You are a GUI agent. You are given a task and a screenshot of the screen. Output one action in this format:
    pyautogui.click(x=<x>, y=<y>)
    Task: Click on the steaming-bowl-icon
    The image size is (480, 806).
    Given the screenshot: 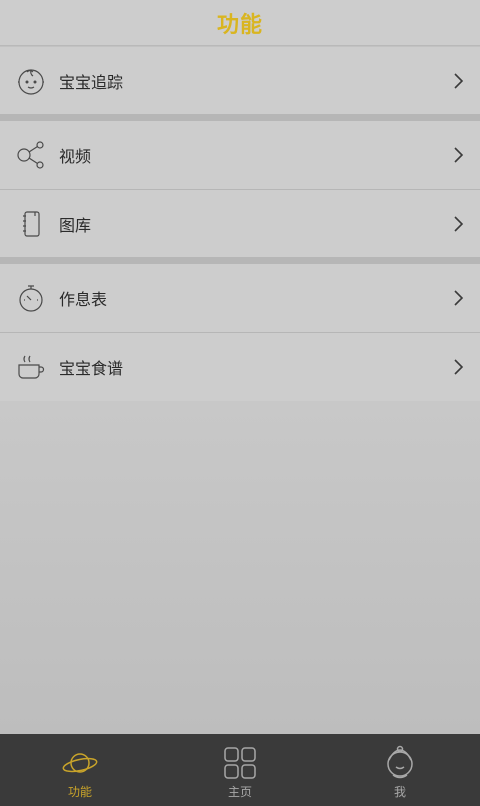 What is the action you would take?
    pyautogui.click(x=31, y=367)
    